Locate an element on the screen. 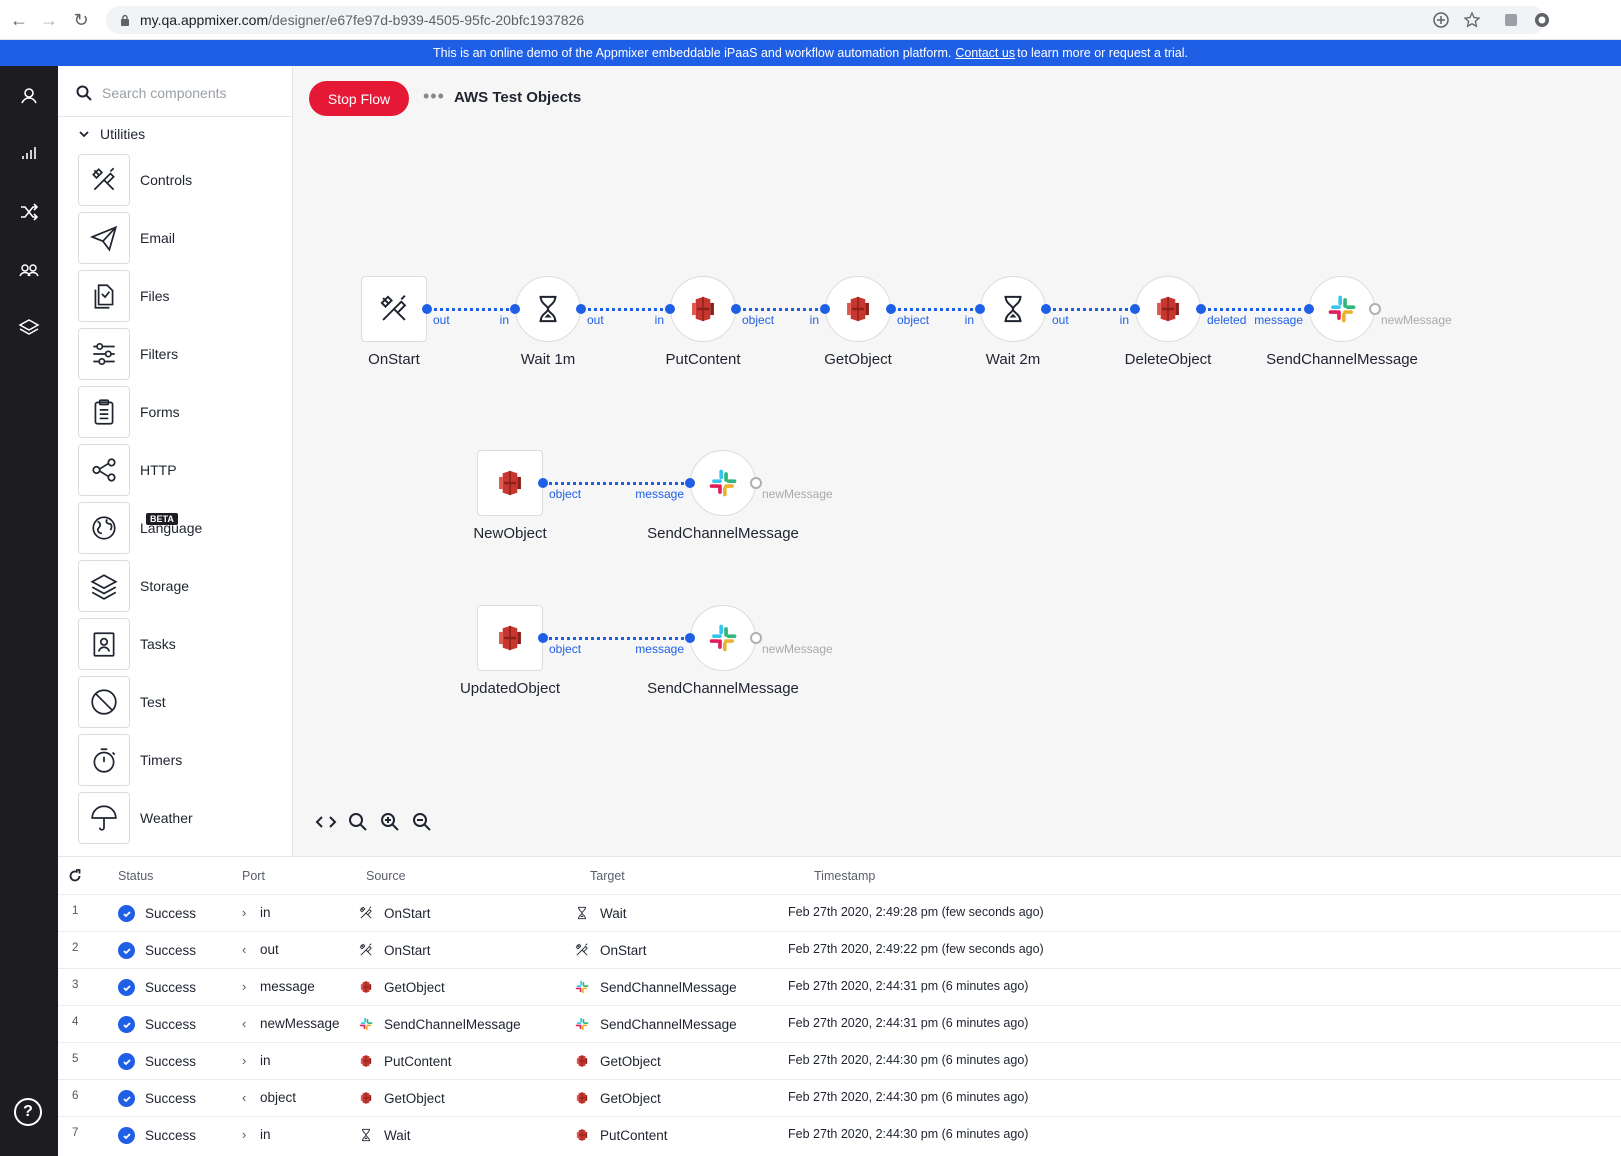 Image resolution: width=1621 pixels, height=1156 pixels. slack-icon is located at coordinates (723, 483).